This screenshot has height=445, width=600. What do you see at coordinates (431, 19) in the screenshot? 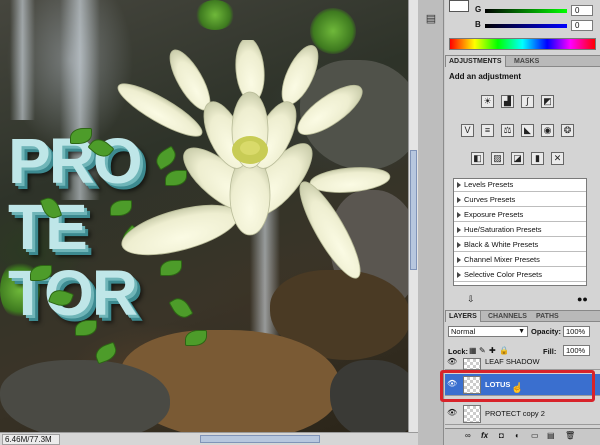
I see `history-icon: ▤` at bounding box center [431, 19].